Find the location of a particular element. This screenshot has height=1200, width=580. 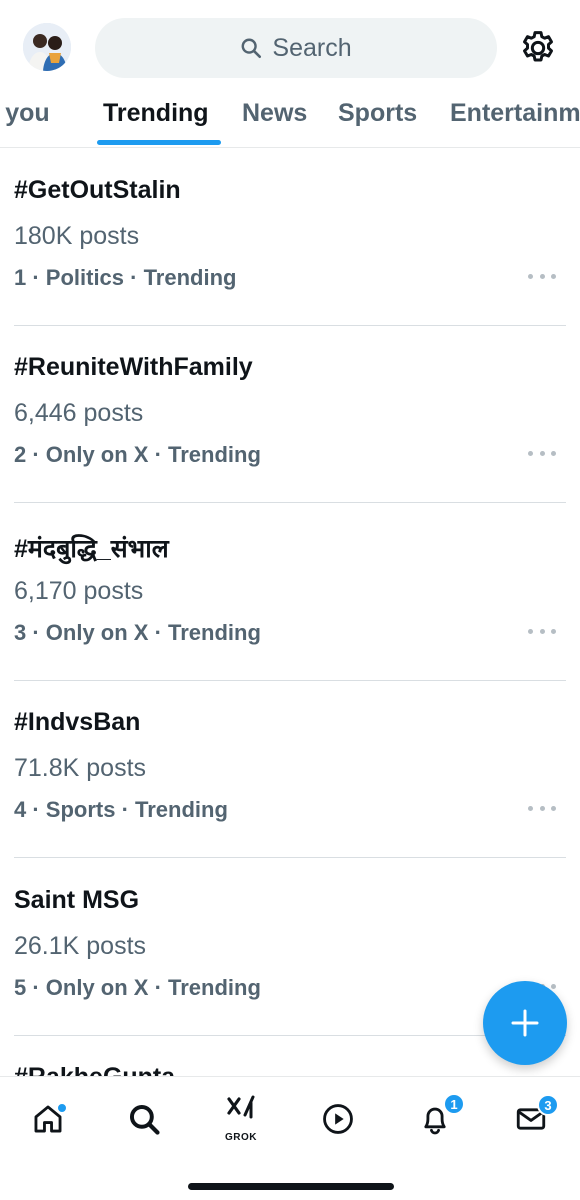

trend-post-count: 180K posts is located at coordinates (77, 236).